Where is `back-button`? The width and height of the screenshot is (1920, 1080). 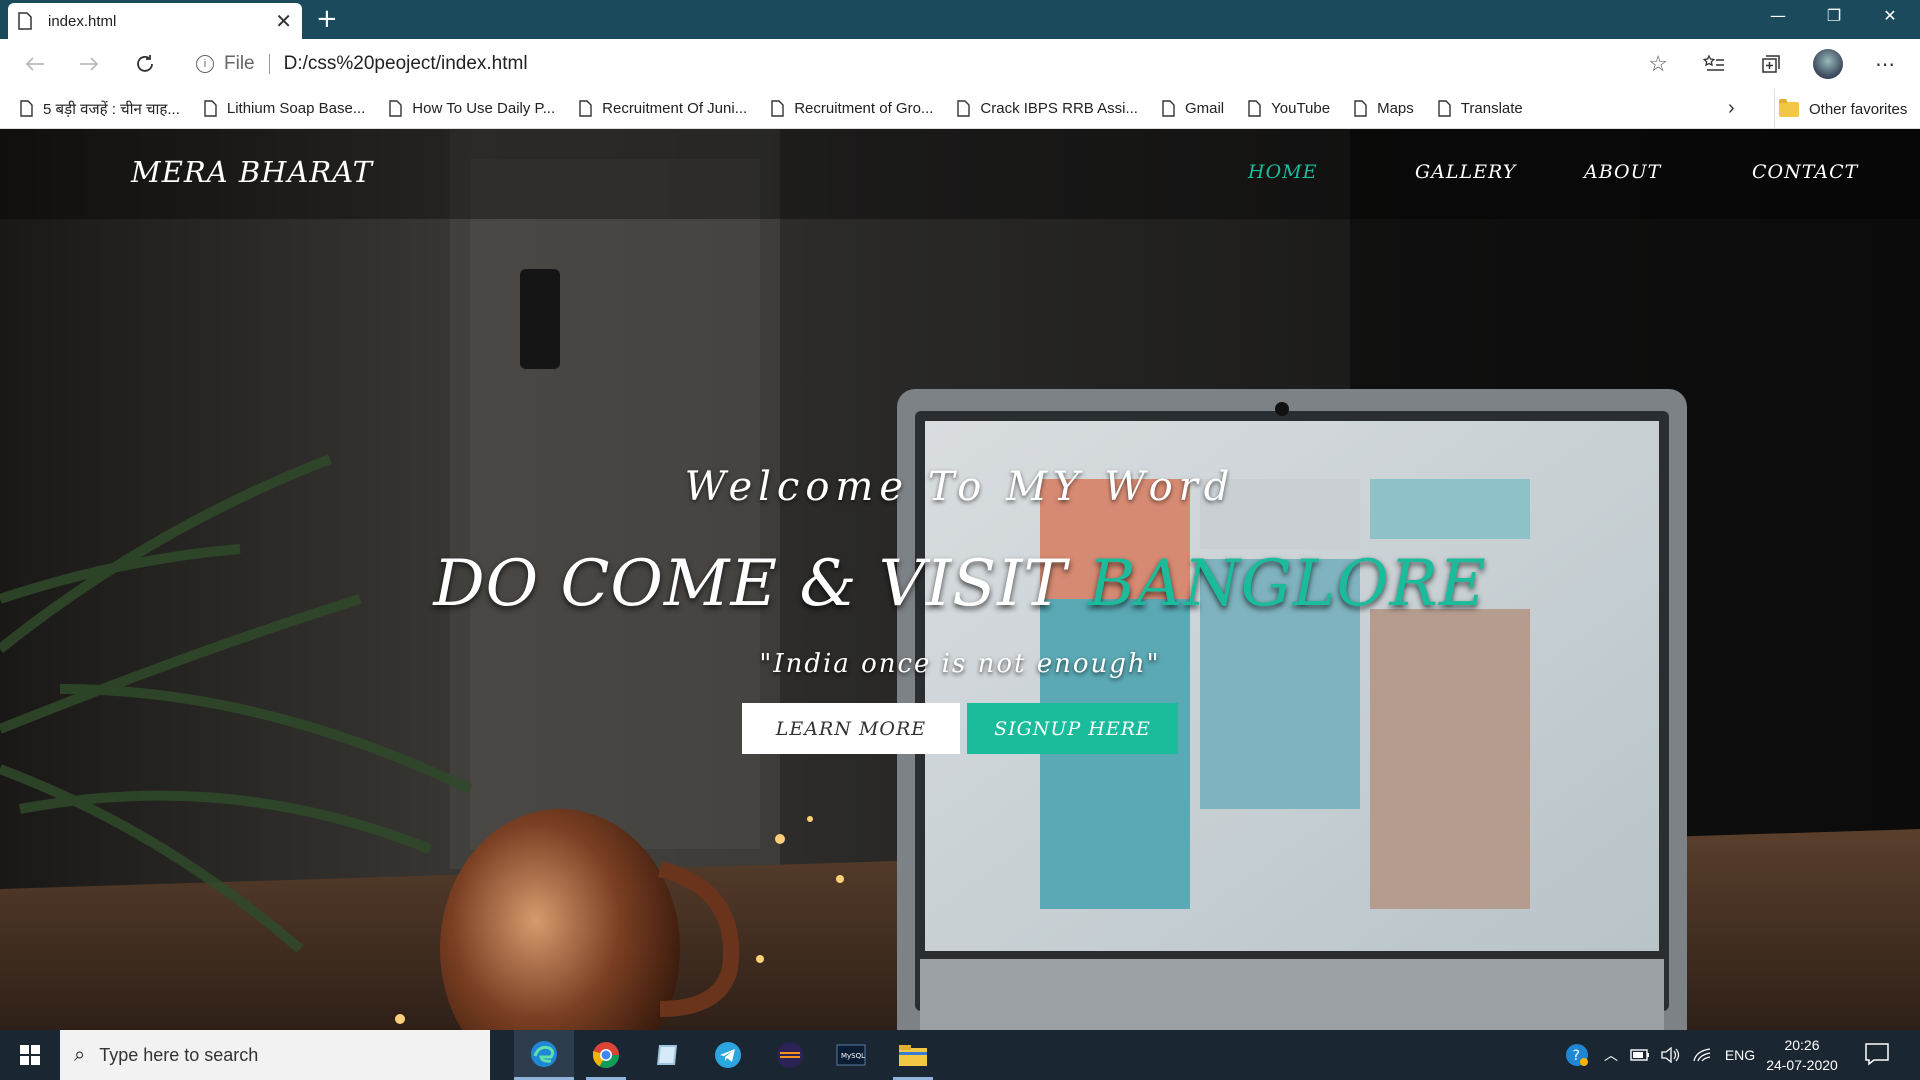 back-button is located at coordinates (35, 64).